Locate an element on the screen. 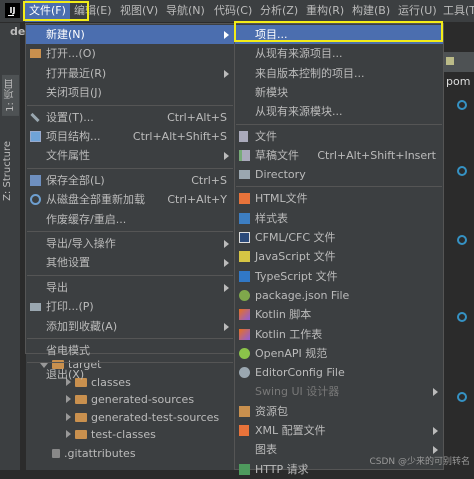  menubar-item-4: 代码(C) is located at coordinates (233, 11).